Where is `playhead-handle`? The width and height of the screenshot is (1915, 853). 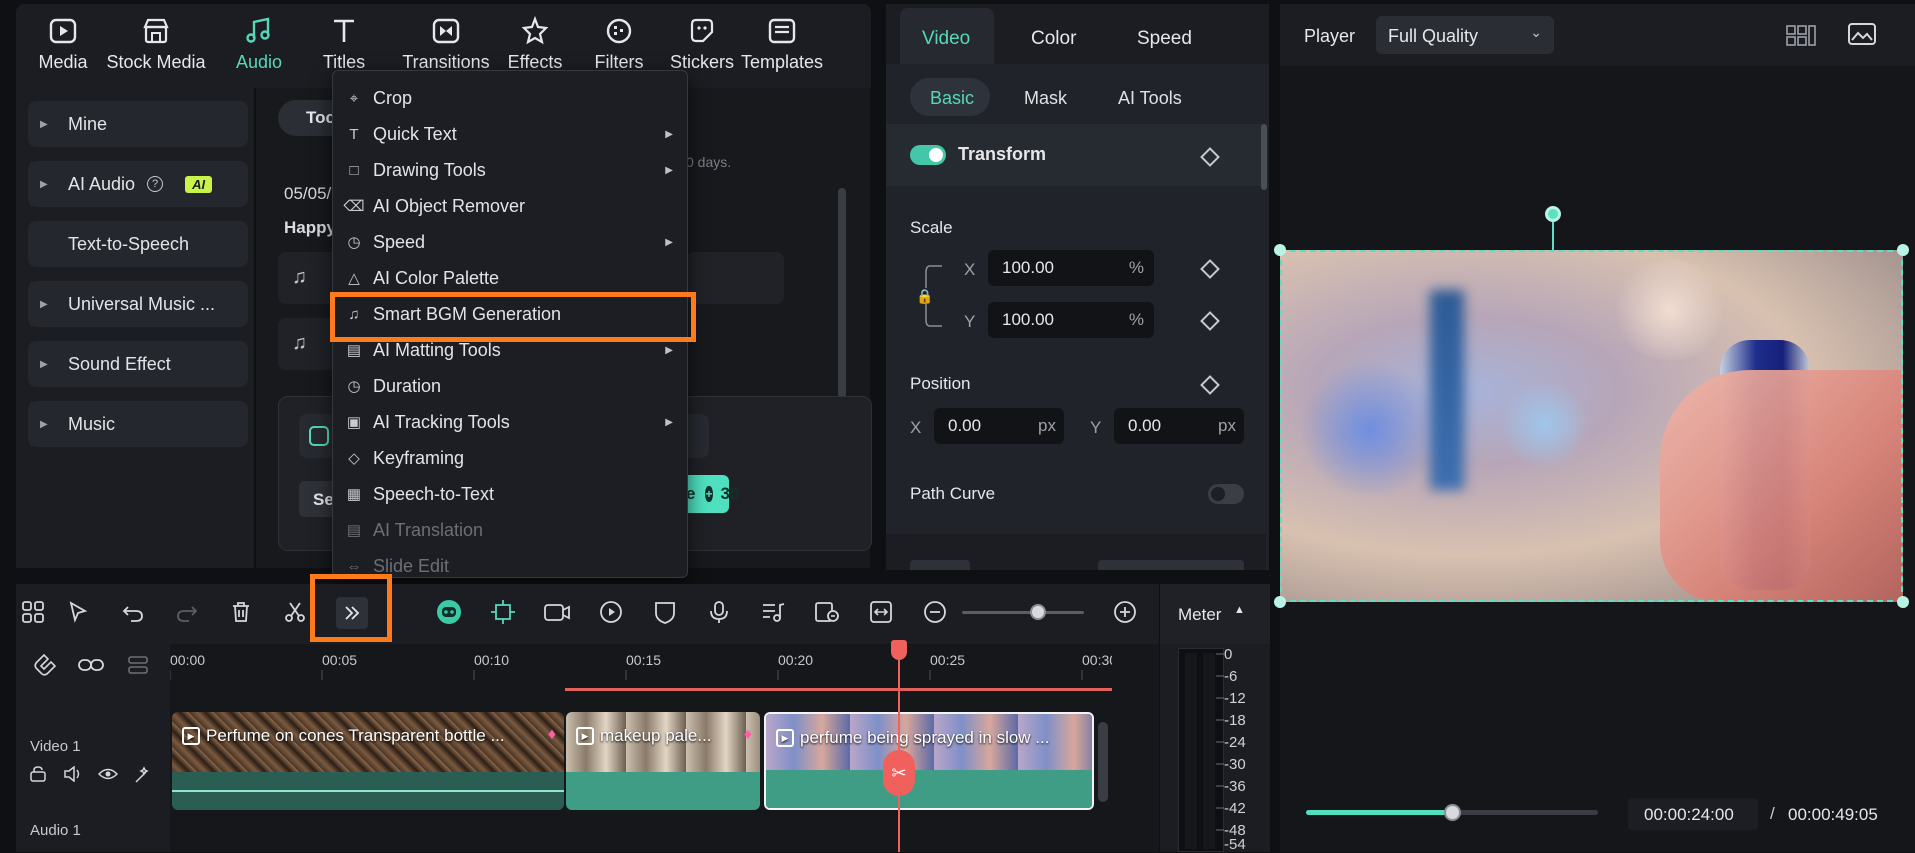
playhead-handle is located at coordinates (899, 650).